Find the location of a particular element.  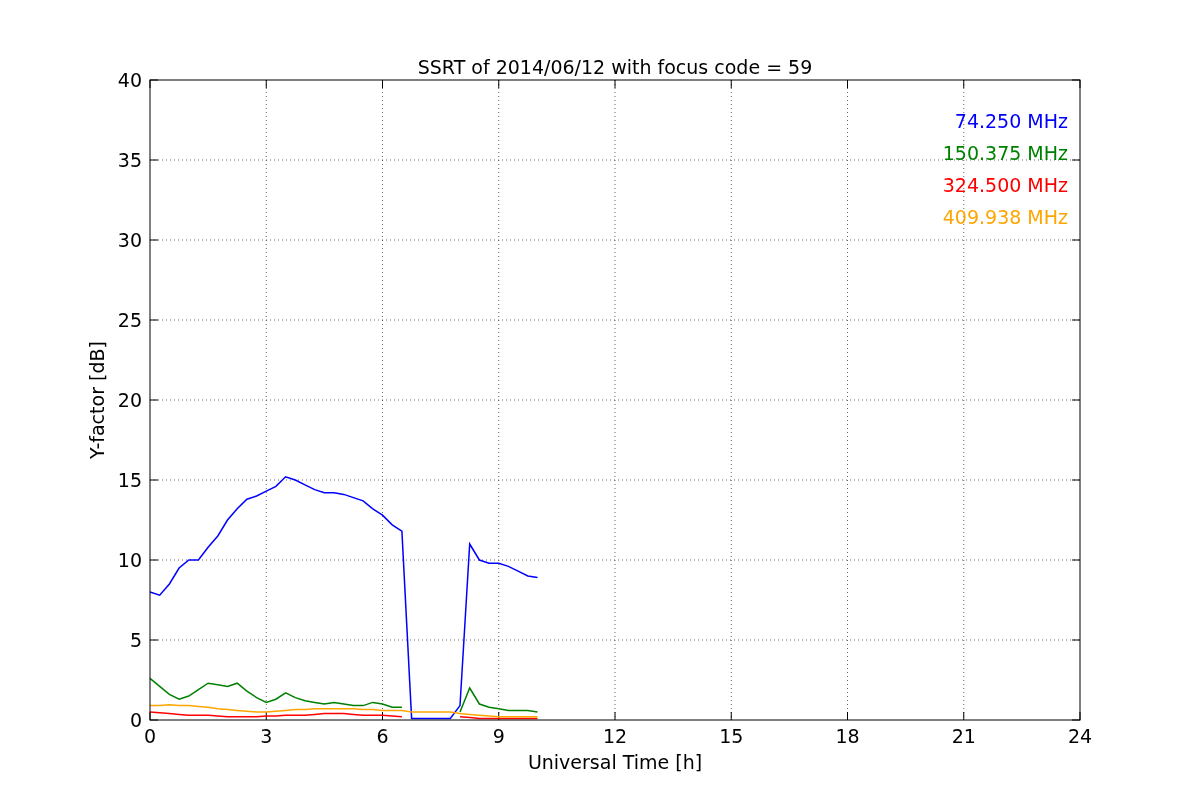

y-tick-label: 5 is located at coordinates (135, 640).